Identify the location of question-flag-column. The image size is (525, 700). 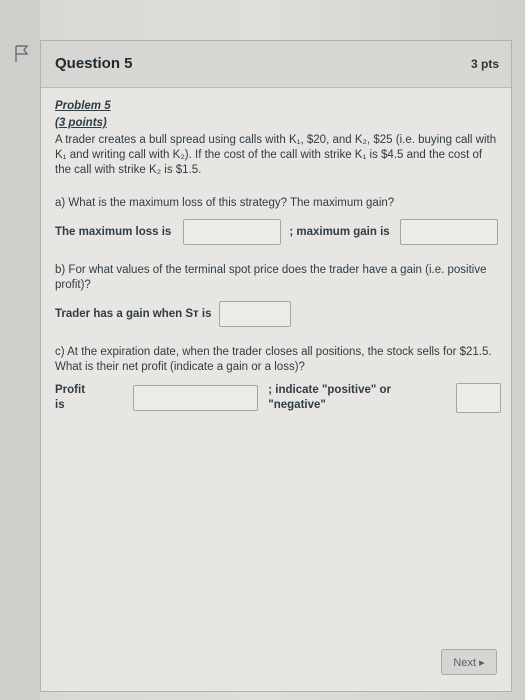
(20, 350).